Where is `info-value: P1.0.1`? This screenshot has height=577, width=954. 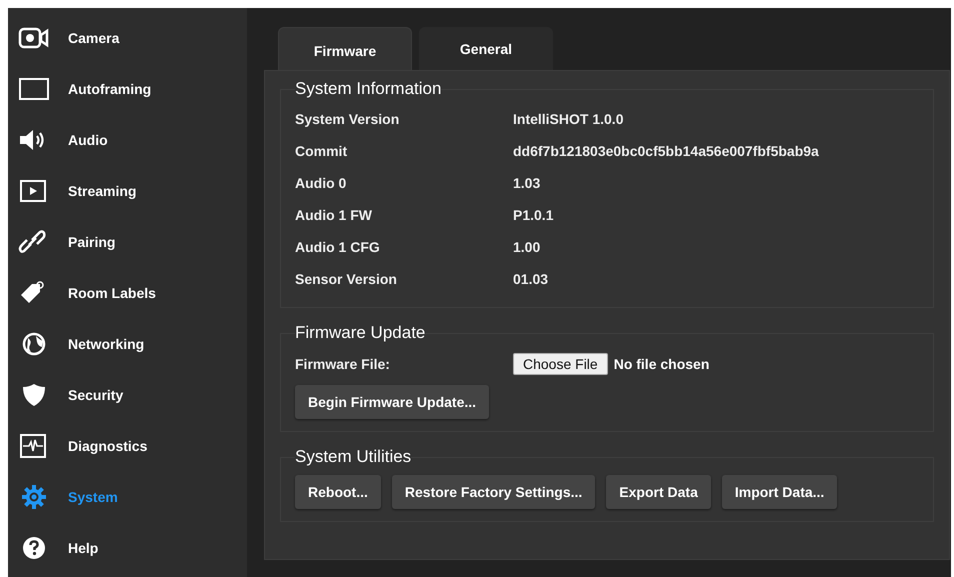 info-value: P1.0.1 is located at coordinates (533, 215).